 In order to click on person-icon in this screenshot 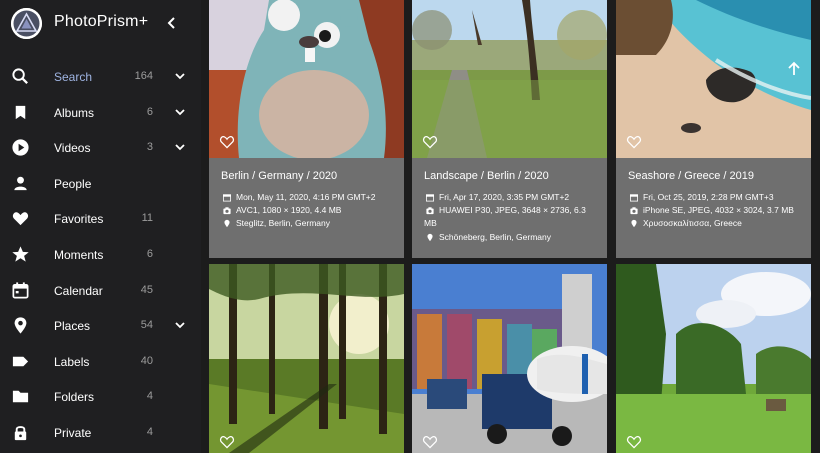, I will do `click(20, 183)`.